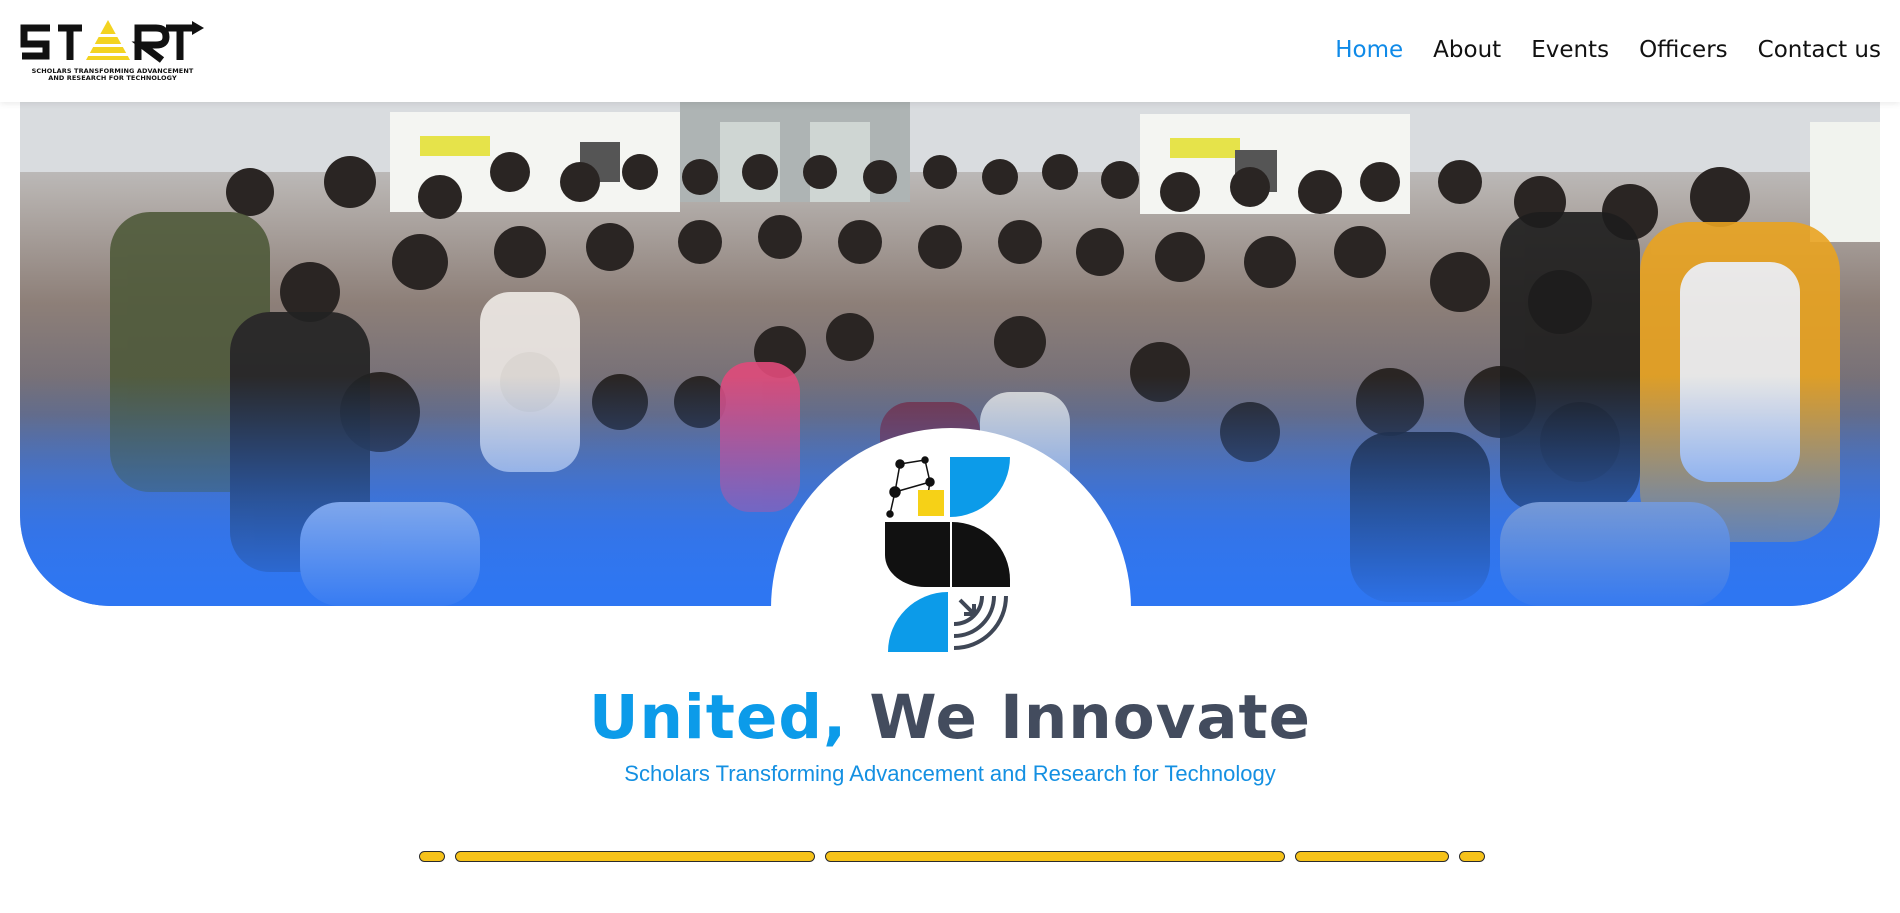 The image size is (1900, 913). What do you see at coordinates (1819, 50) in the screenshot?
I see `nav-contact: Contact us` at bounding box center [1819, 50].